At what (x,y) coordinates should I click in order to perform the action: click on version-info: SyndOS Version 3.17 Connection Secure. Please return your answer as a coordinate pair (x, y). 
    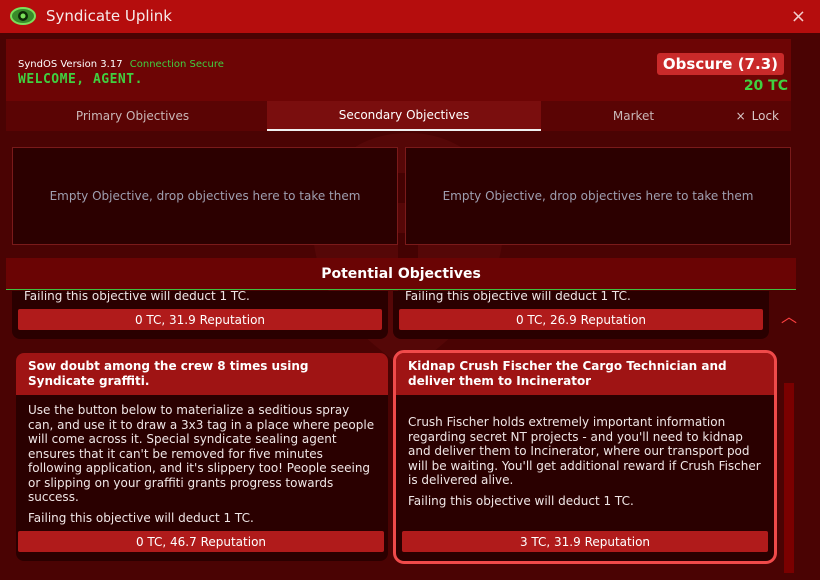
    Looking at the image, I should click on (121, 64).